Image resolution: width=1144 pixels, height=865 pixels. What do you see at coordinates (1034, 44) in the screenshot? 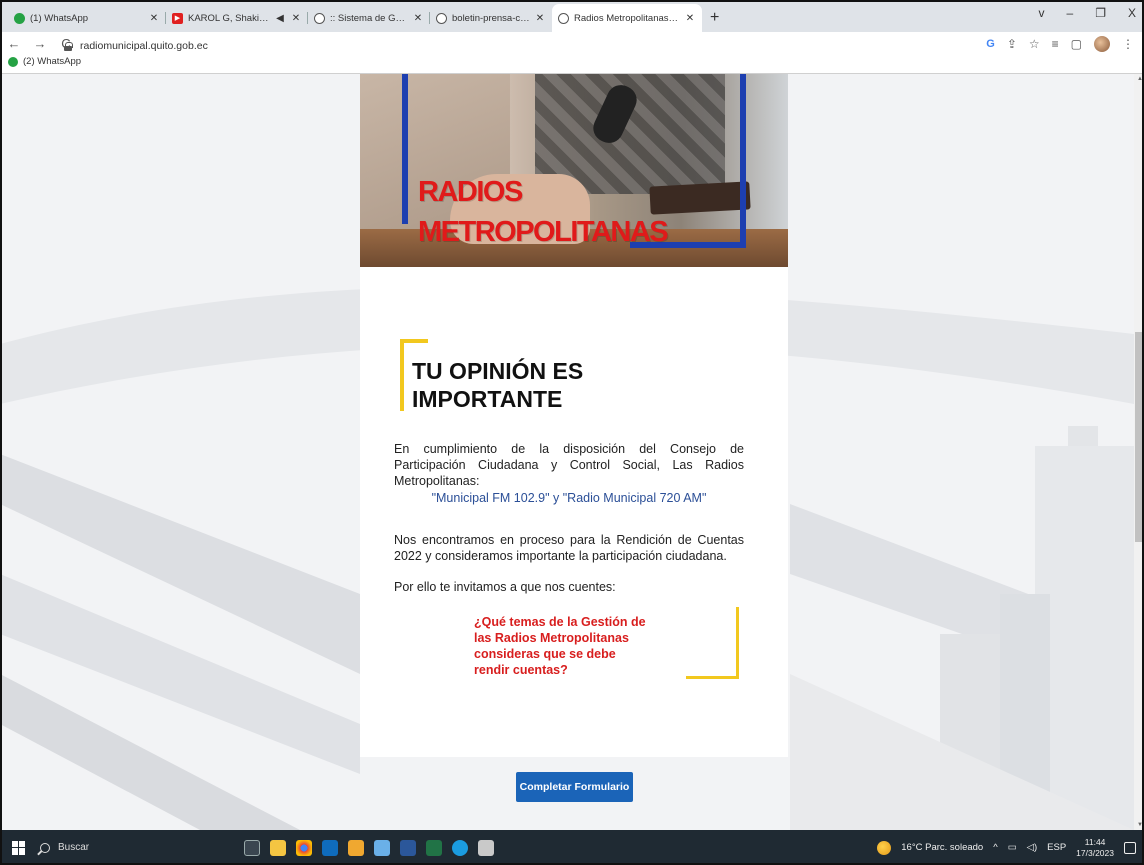
I see `star-icon: ☆` at bounding box center [1034, 44].